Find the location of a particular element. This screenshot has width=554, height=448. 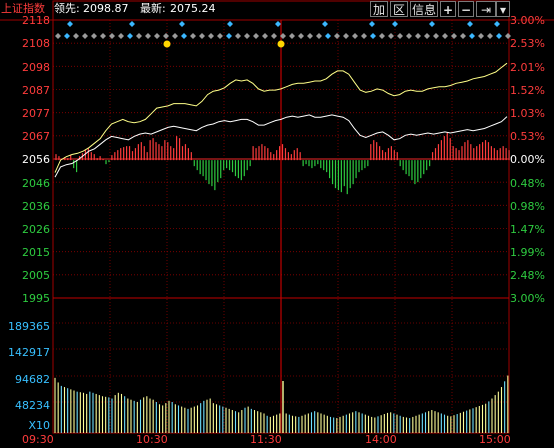

zoom-in-button: + is located at coordinates (448, 9).